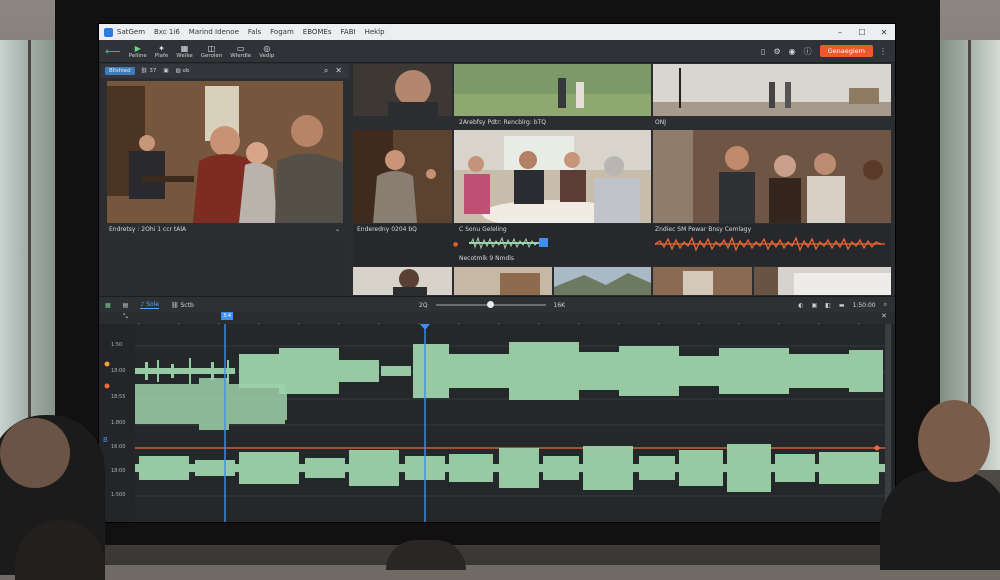 The image size is (1000, 580). What do you see at coordinates (559, 305) in the screenshot?
I see `zoom-counter-right: 16K` at bounding box center [559, 305].